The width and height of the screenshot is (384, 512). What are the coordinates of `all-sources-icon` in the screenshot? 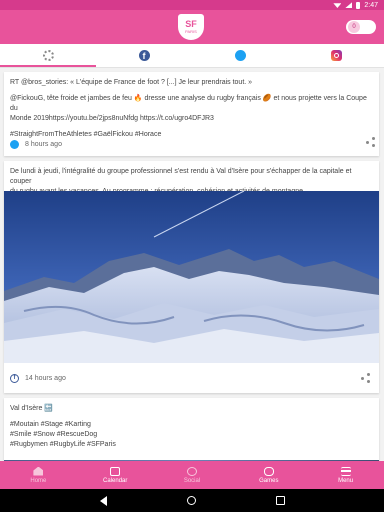 It's located at (48, 55).